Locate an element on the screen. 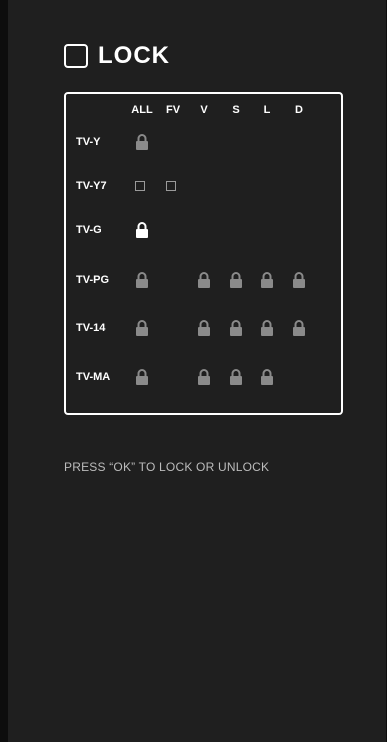  column-header-l: L is located at coordinates (267, 110).